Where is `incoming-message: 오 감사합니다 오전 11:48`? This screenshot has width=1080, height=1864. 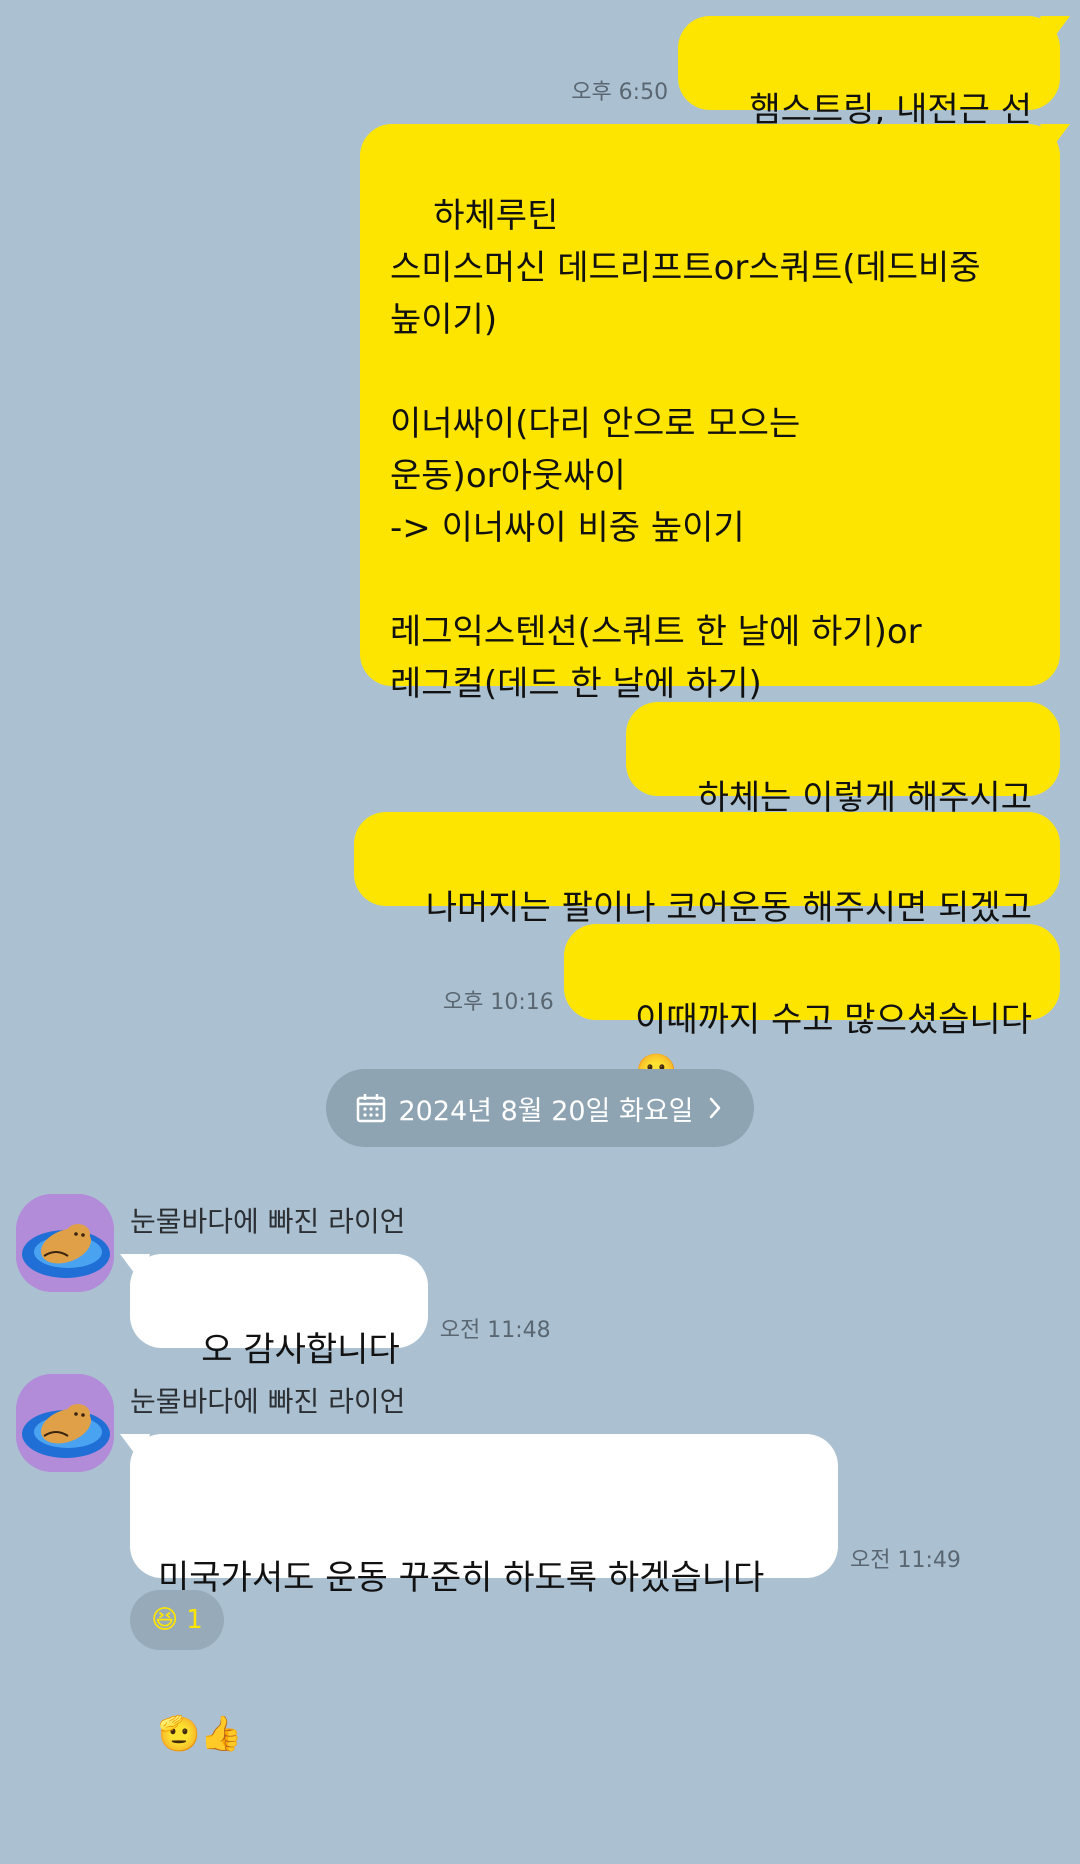
incoming-message: 오 감사합니다 오전 11:48 is located at coordinates (340, 1312).